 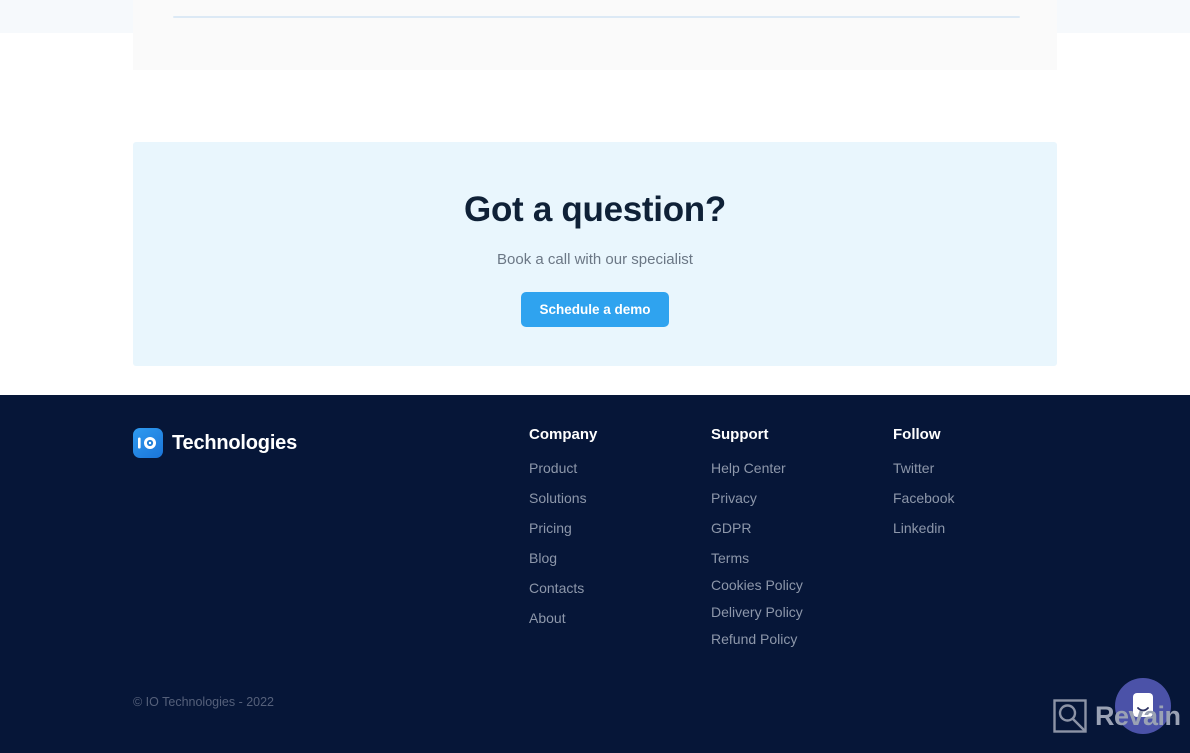 I want to click on cta-subtitle: Book a call with our specialist, so click(x=595, y=259).